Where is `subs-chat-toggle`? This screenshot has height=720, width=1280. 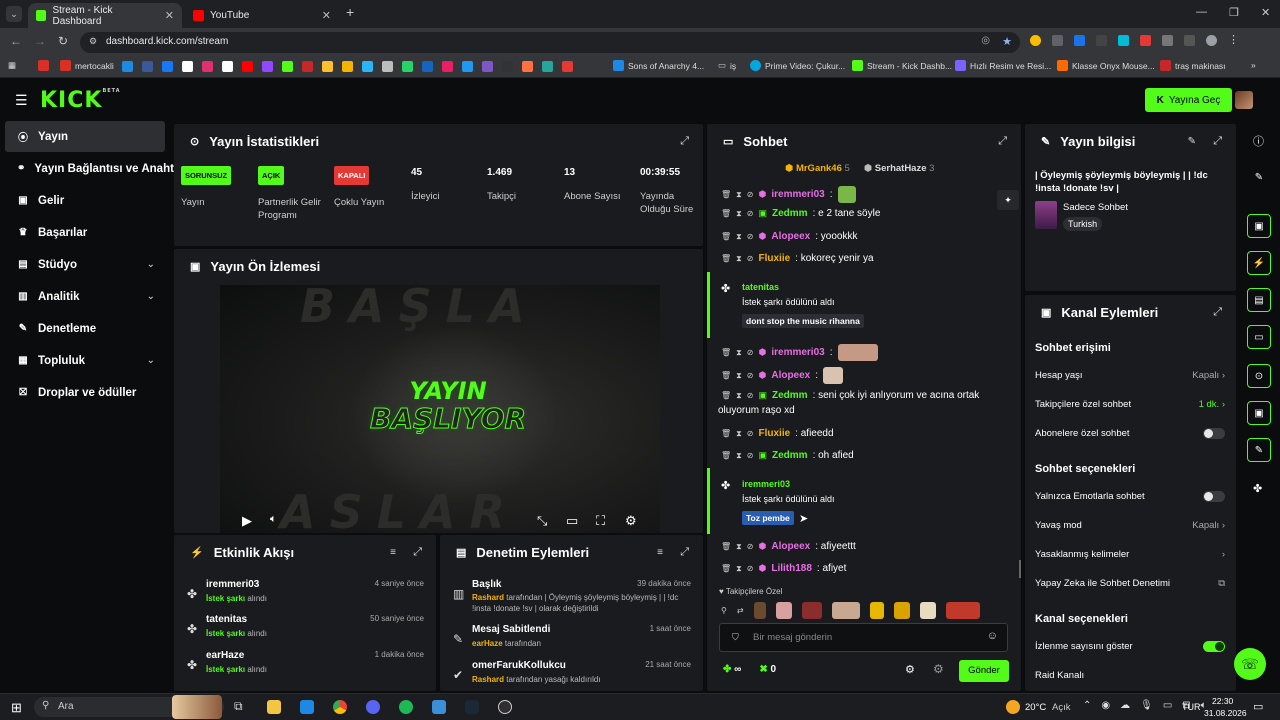 subs-chat-toggle is located at coordinates (1214, 433).